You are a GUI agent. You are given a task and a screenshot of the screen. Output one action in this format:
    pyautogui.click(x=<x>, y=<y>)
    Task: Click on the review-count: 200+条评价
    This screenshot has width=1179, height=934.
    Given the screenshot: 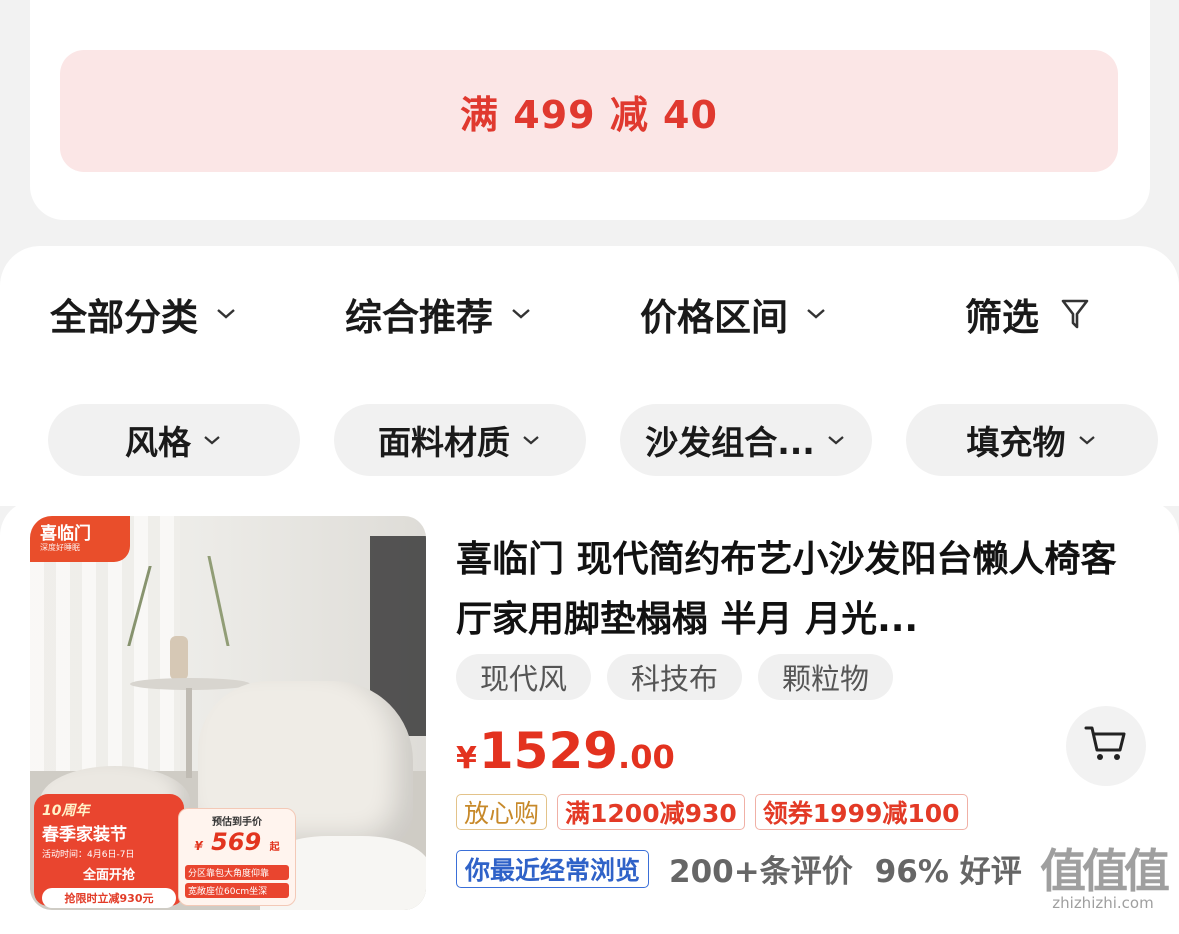 What is the action you would take?
    pyautogui.click(x=761, y=868)
    